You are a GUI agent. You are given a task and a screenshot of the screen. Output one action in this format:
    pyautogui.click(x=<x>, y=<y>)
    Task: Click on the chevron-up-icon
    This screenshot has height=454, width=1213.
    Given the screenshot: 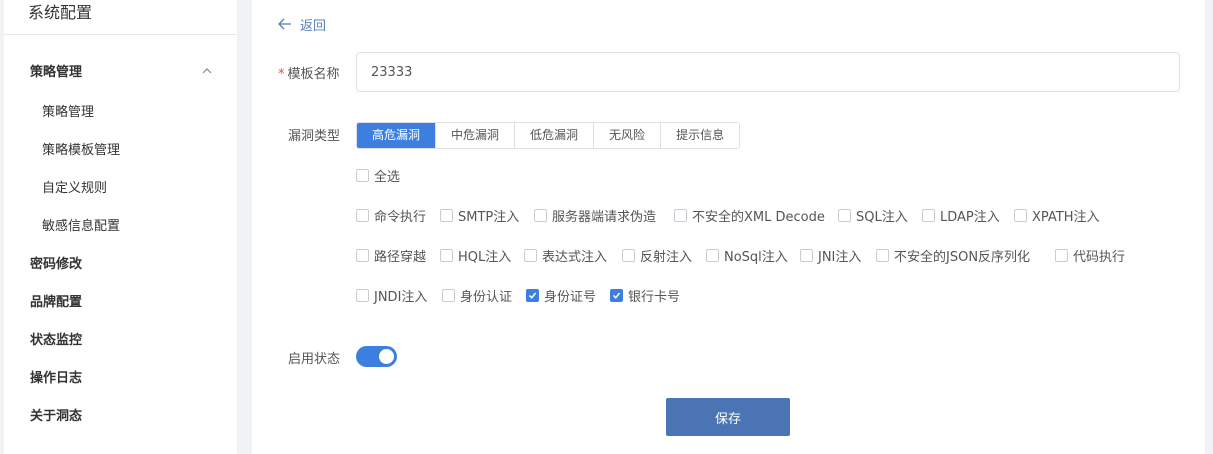 What is the action you would take?
    pyautogui.click(x=207, y=71)
    